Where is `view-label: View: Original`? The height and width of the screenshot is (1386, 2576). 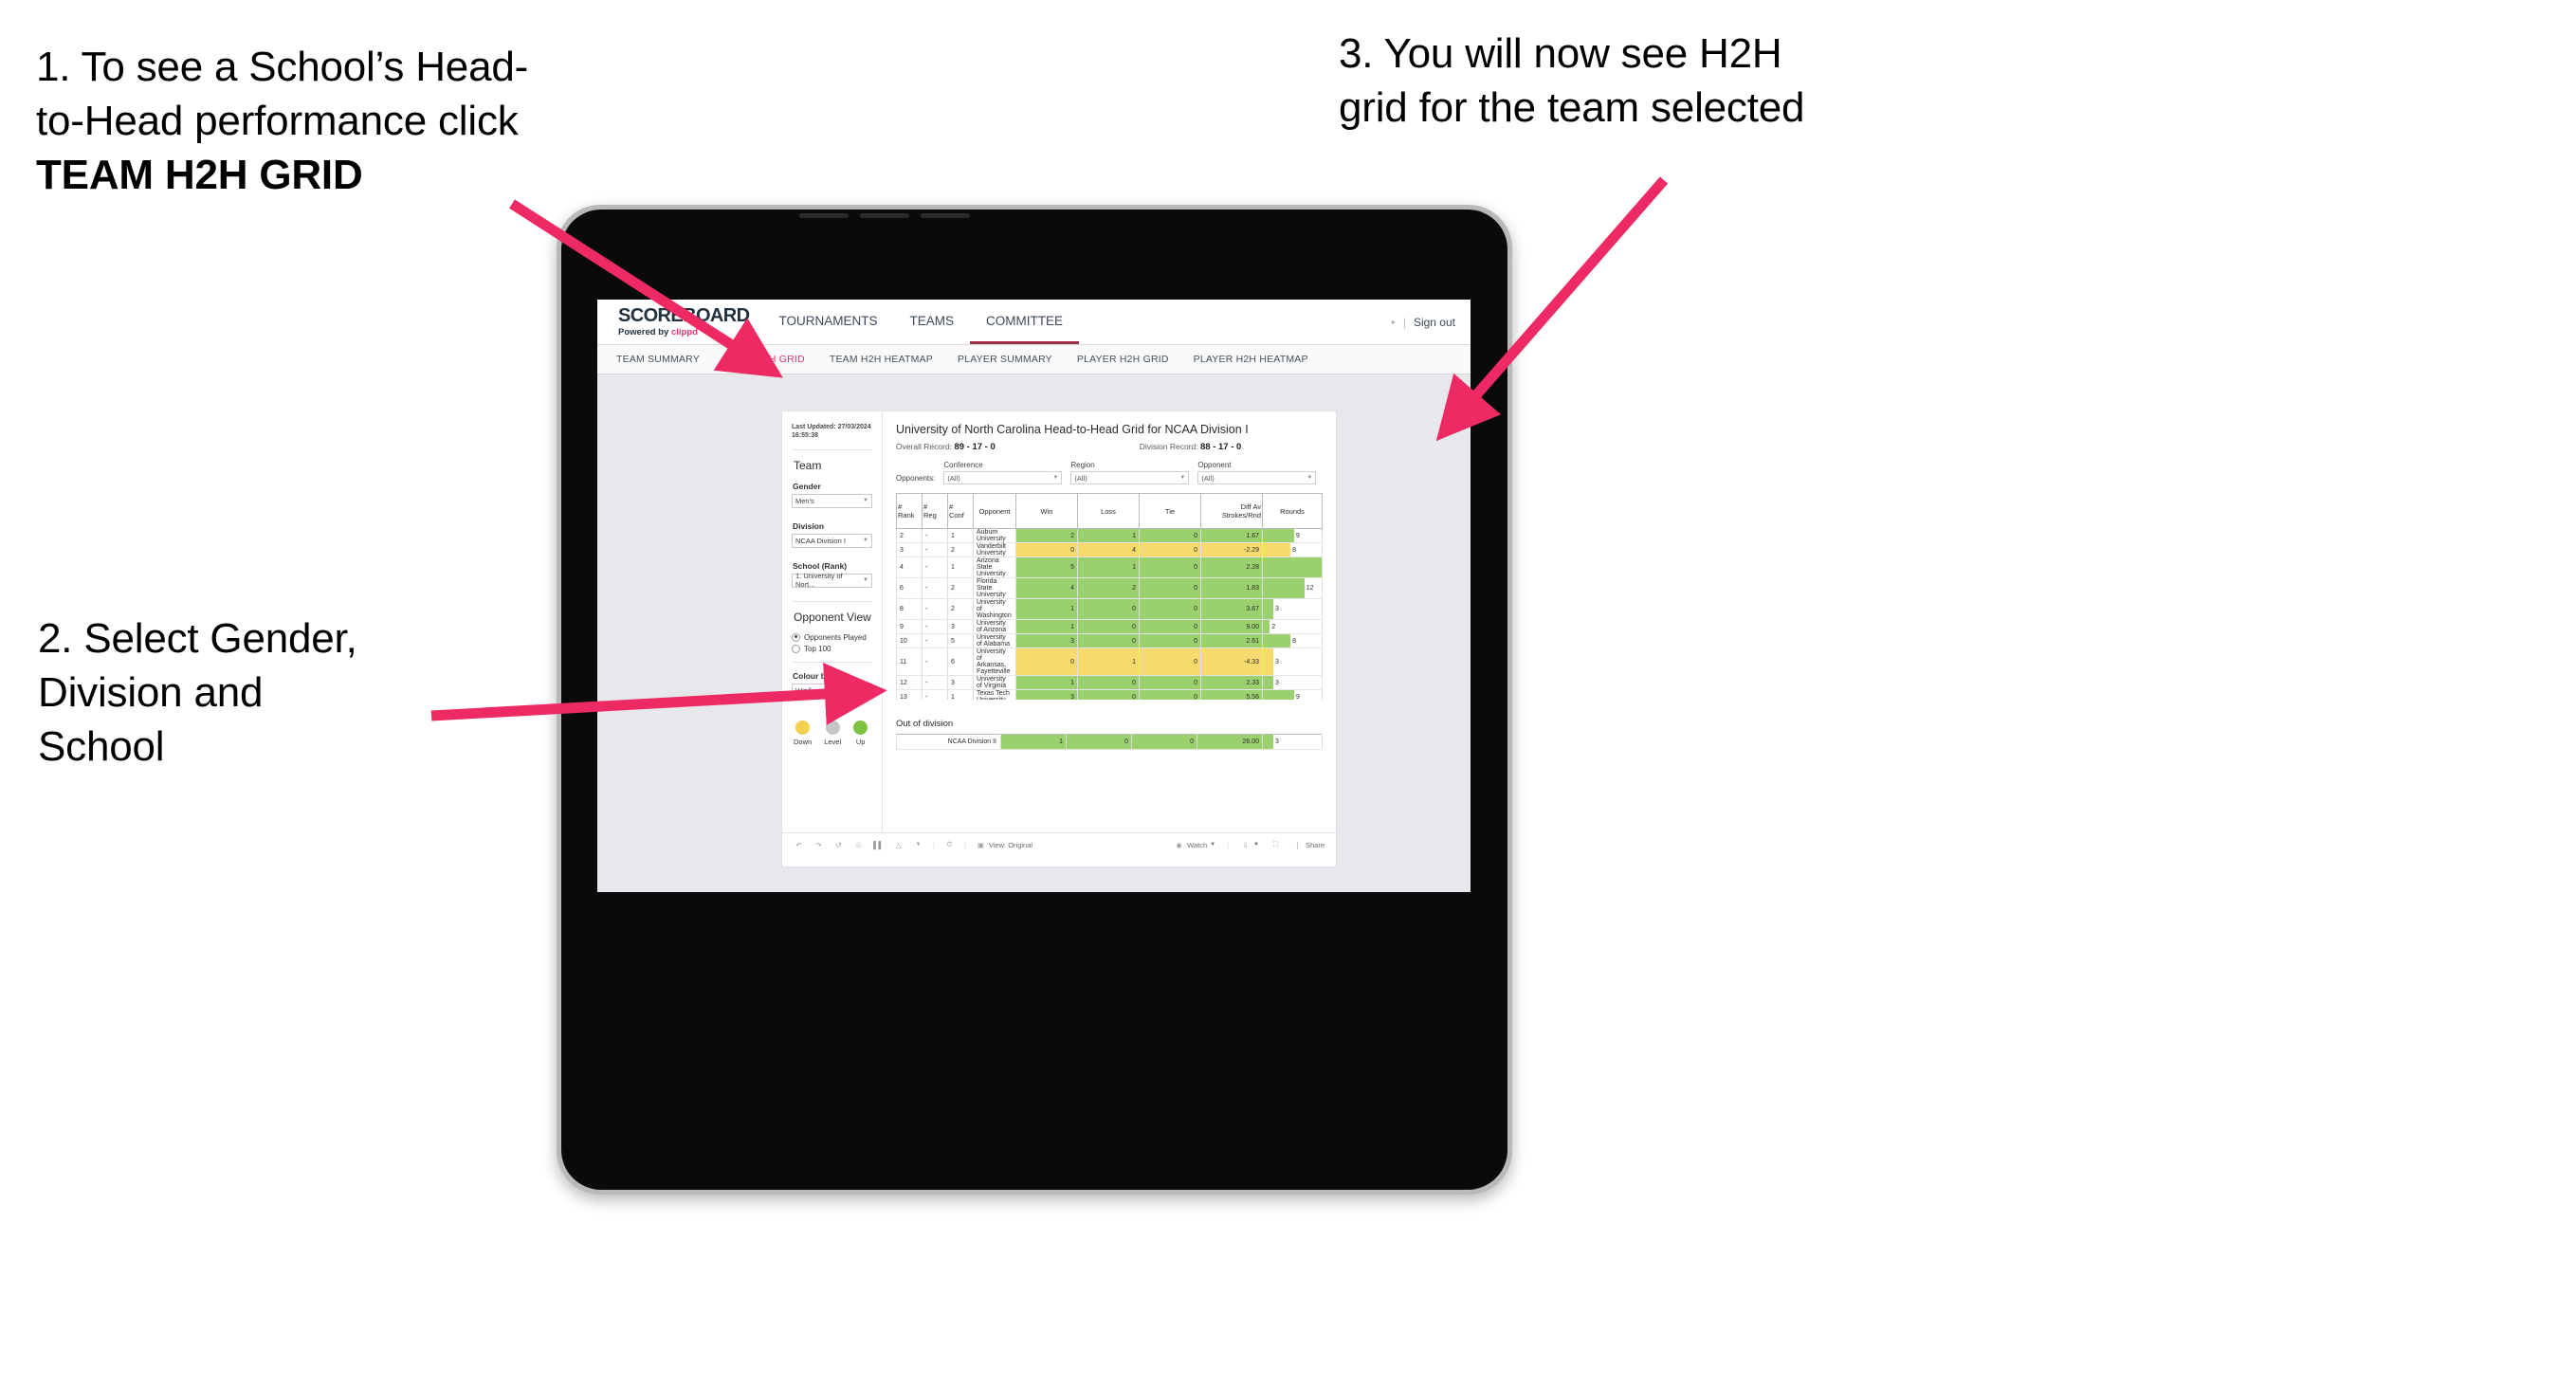
view-label: View: Original is located at coordinates (1010, 844).